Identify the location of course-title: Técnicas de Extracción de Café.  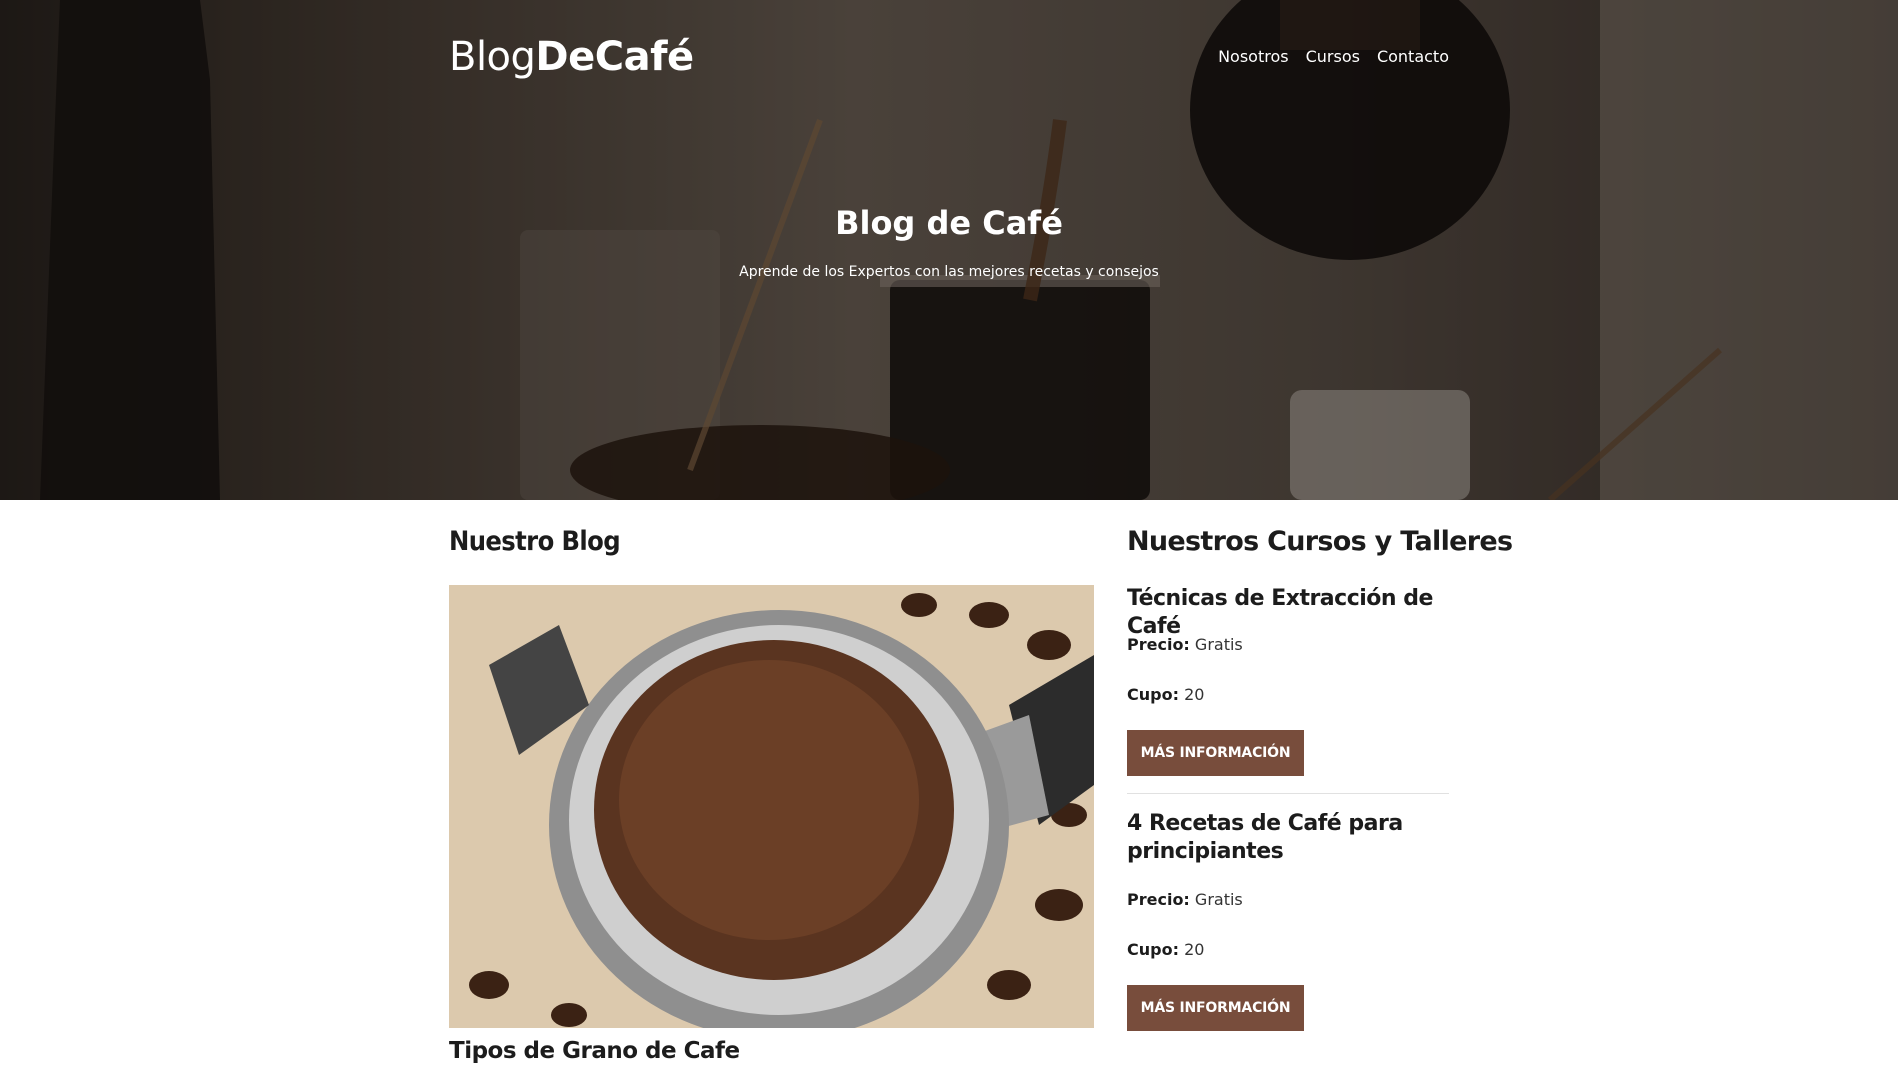
(1280, 612).